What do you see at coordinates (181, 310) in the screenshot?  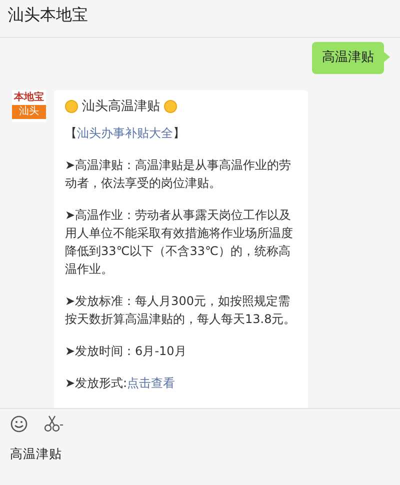 I see `paragraph: ➤发放标准：每人月300元，如按照规定需按天数折算高温津贴的，每人每天13.8元。` at bounding box center [181, 310].